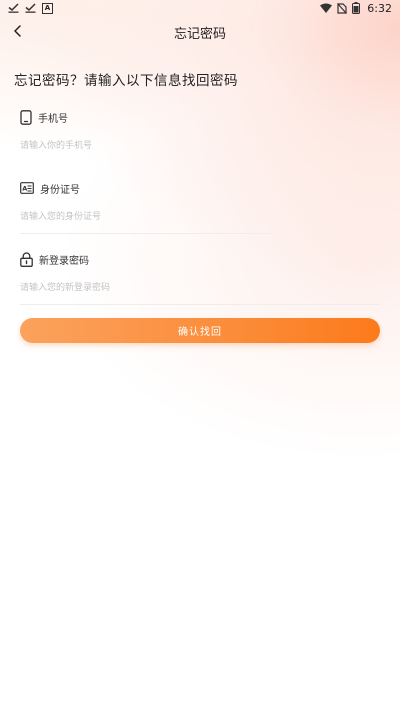  What do you see at coordinates (60, 190) in the screenshot?
I see `id-card-label: 身份证号` at bounding box center [60, 190].